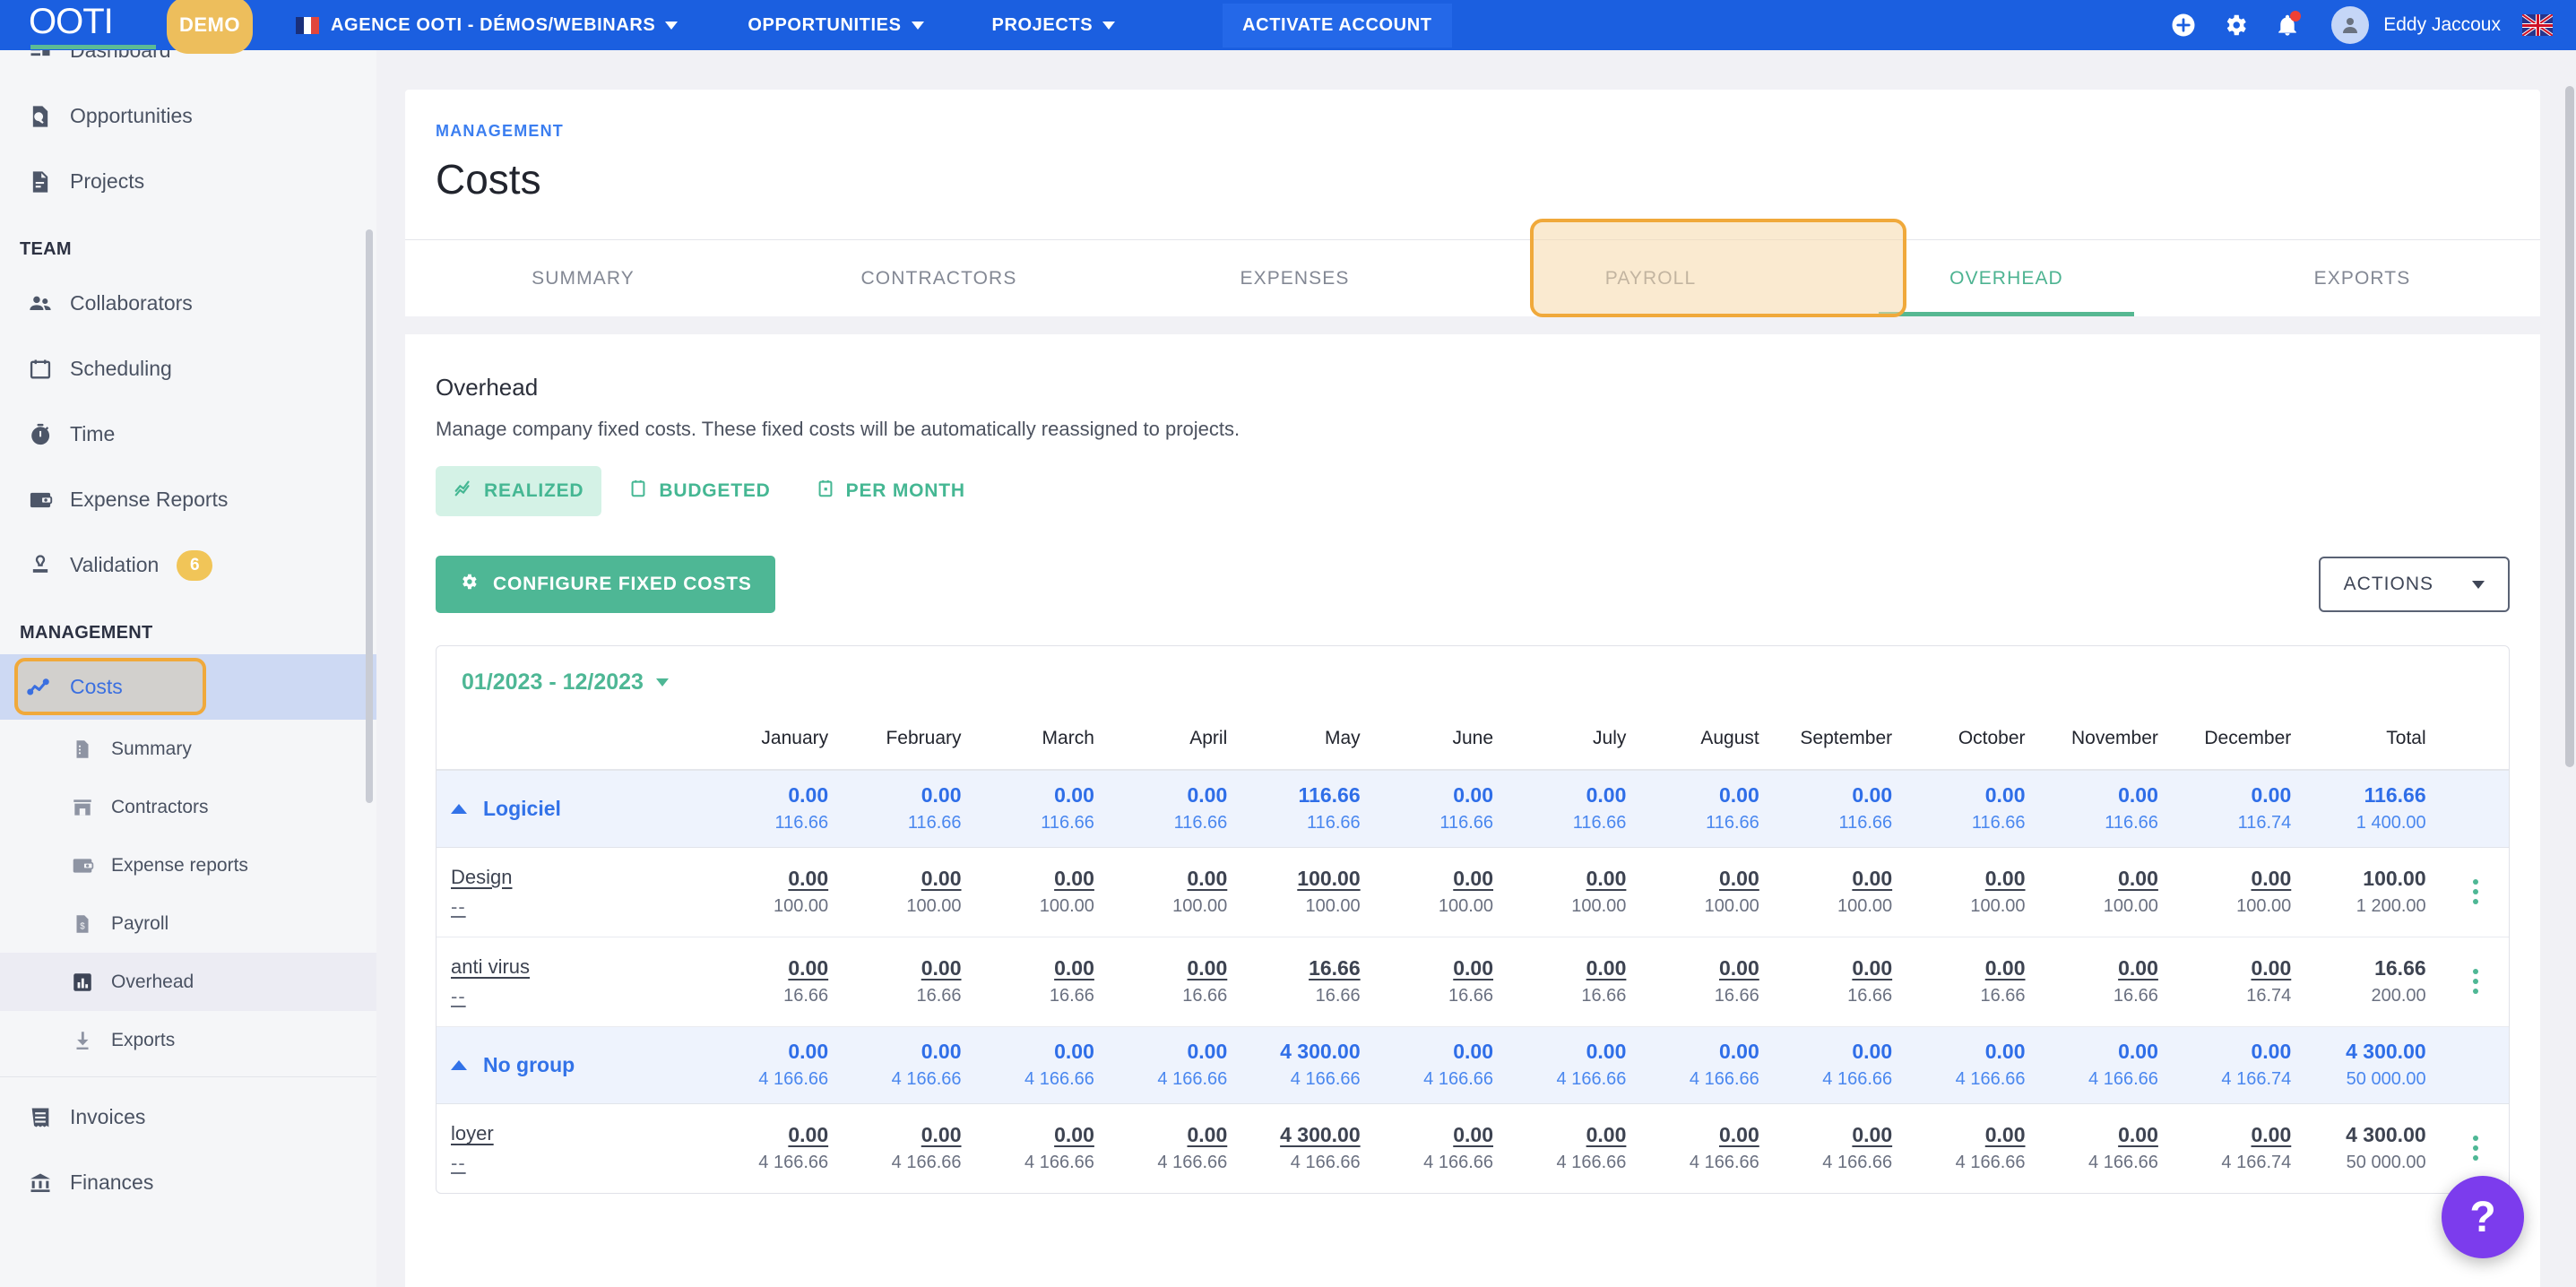 The image size is (2576, 1287). Describe the element at coordinates (188, 1182) in the screenshot. I see `sidebar-item-finances: Finances` at that location.